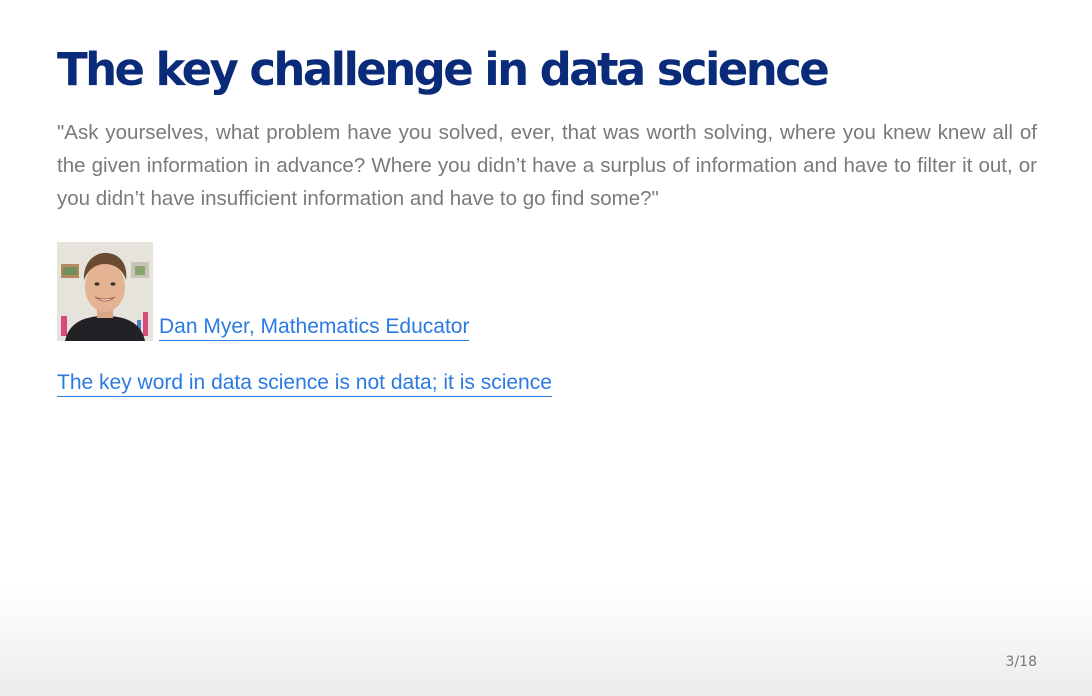 The width and height of the screenshot is (1092, 696). What do you see at coordinates (314, 327) in the screenshot?
I see `author-link: Dan Myer, Mathematics Educator` at bounding box center [314, 327].